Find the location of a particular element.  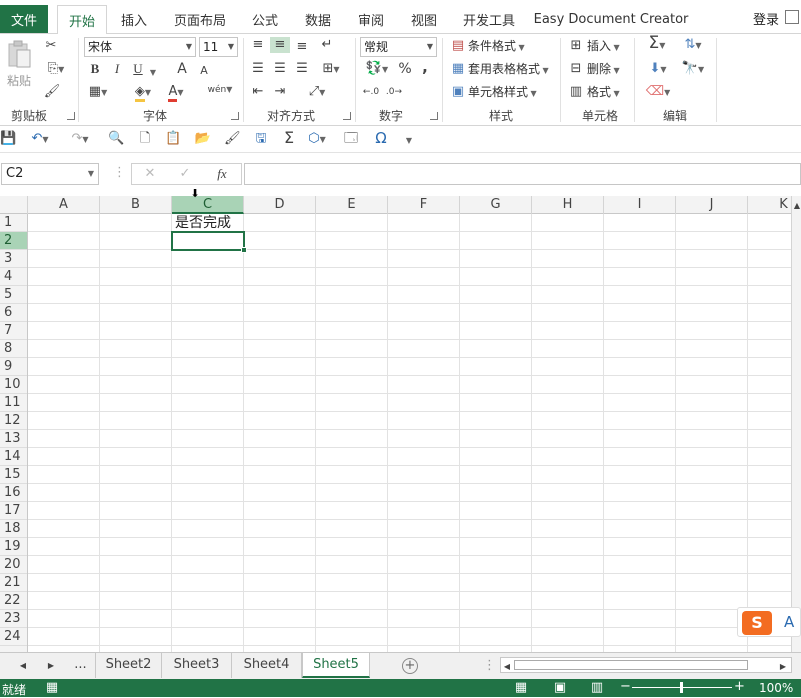

name-box: C2 ▼ is located at coordinates (50, 174).